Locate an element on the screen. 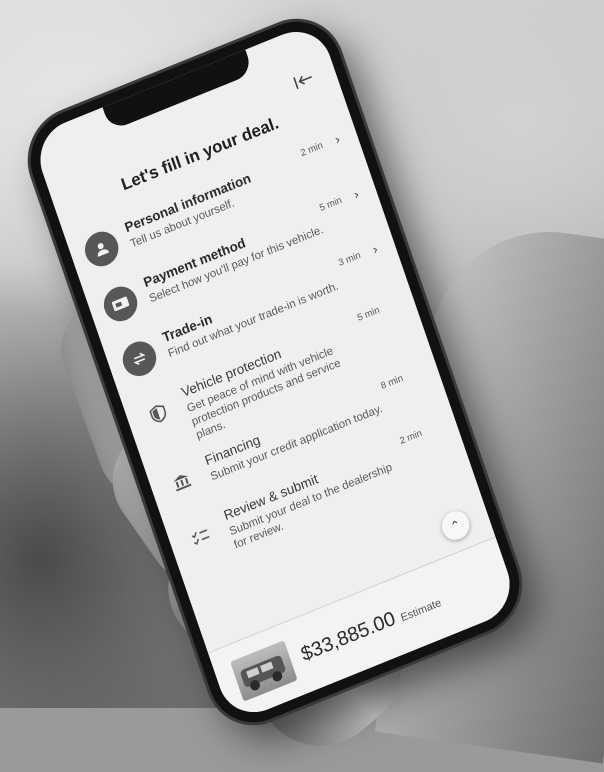  chevron-up-icon: ⌃ is located at coordinates (455, 525).